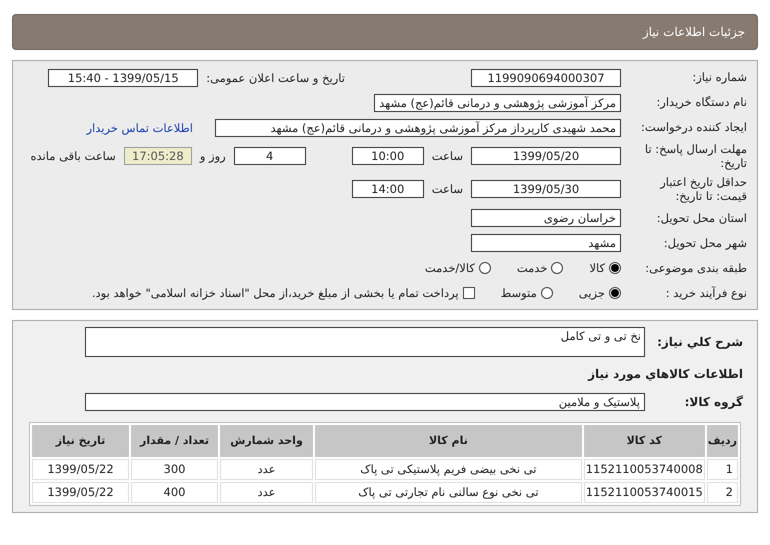 The width and height of the screenshot is (770, 545). Describe the element at coordinates (695, 268) in the screenshot. I see `field-label: طبقه بندی موضوعی:` at that location.